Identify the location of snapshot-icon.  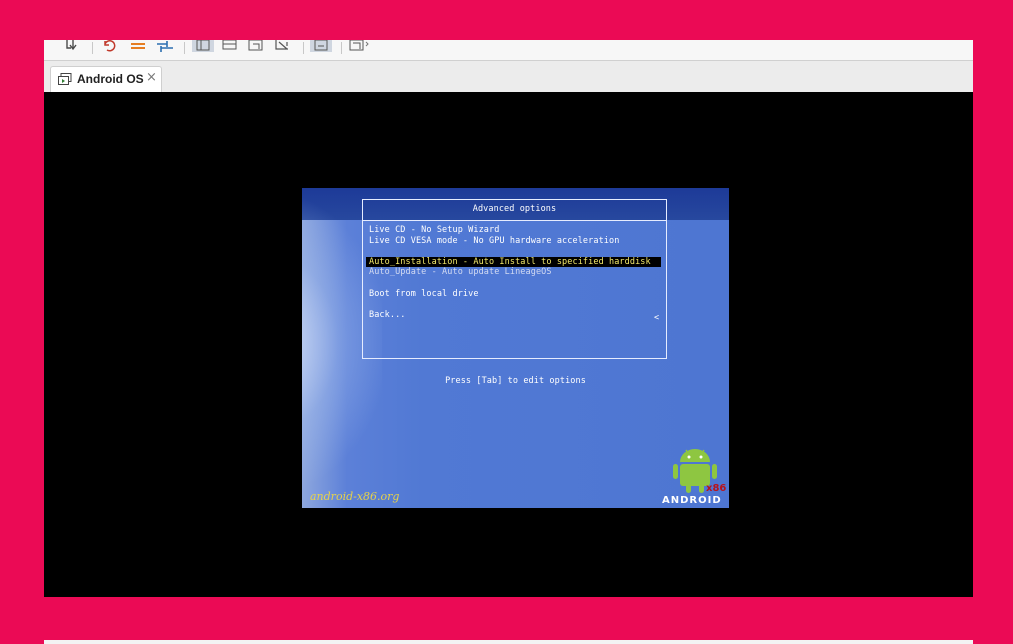
(321, 46).